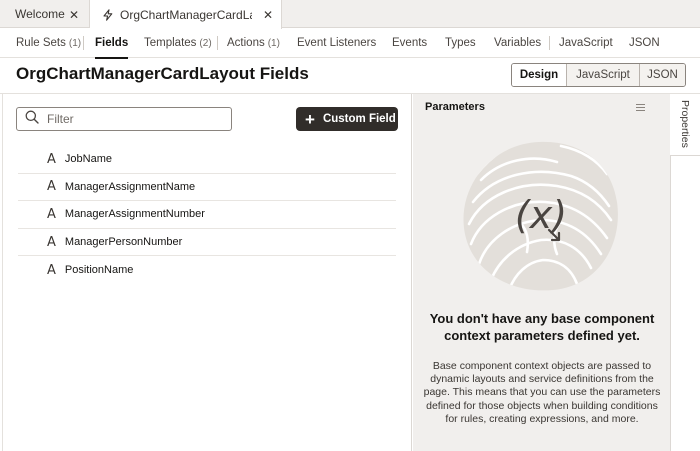  What do you see at coordinates (205, 43) in the screenshot?
I see `tab-count: (2)` at bounding box center [205, 43].